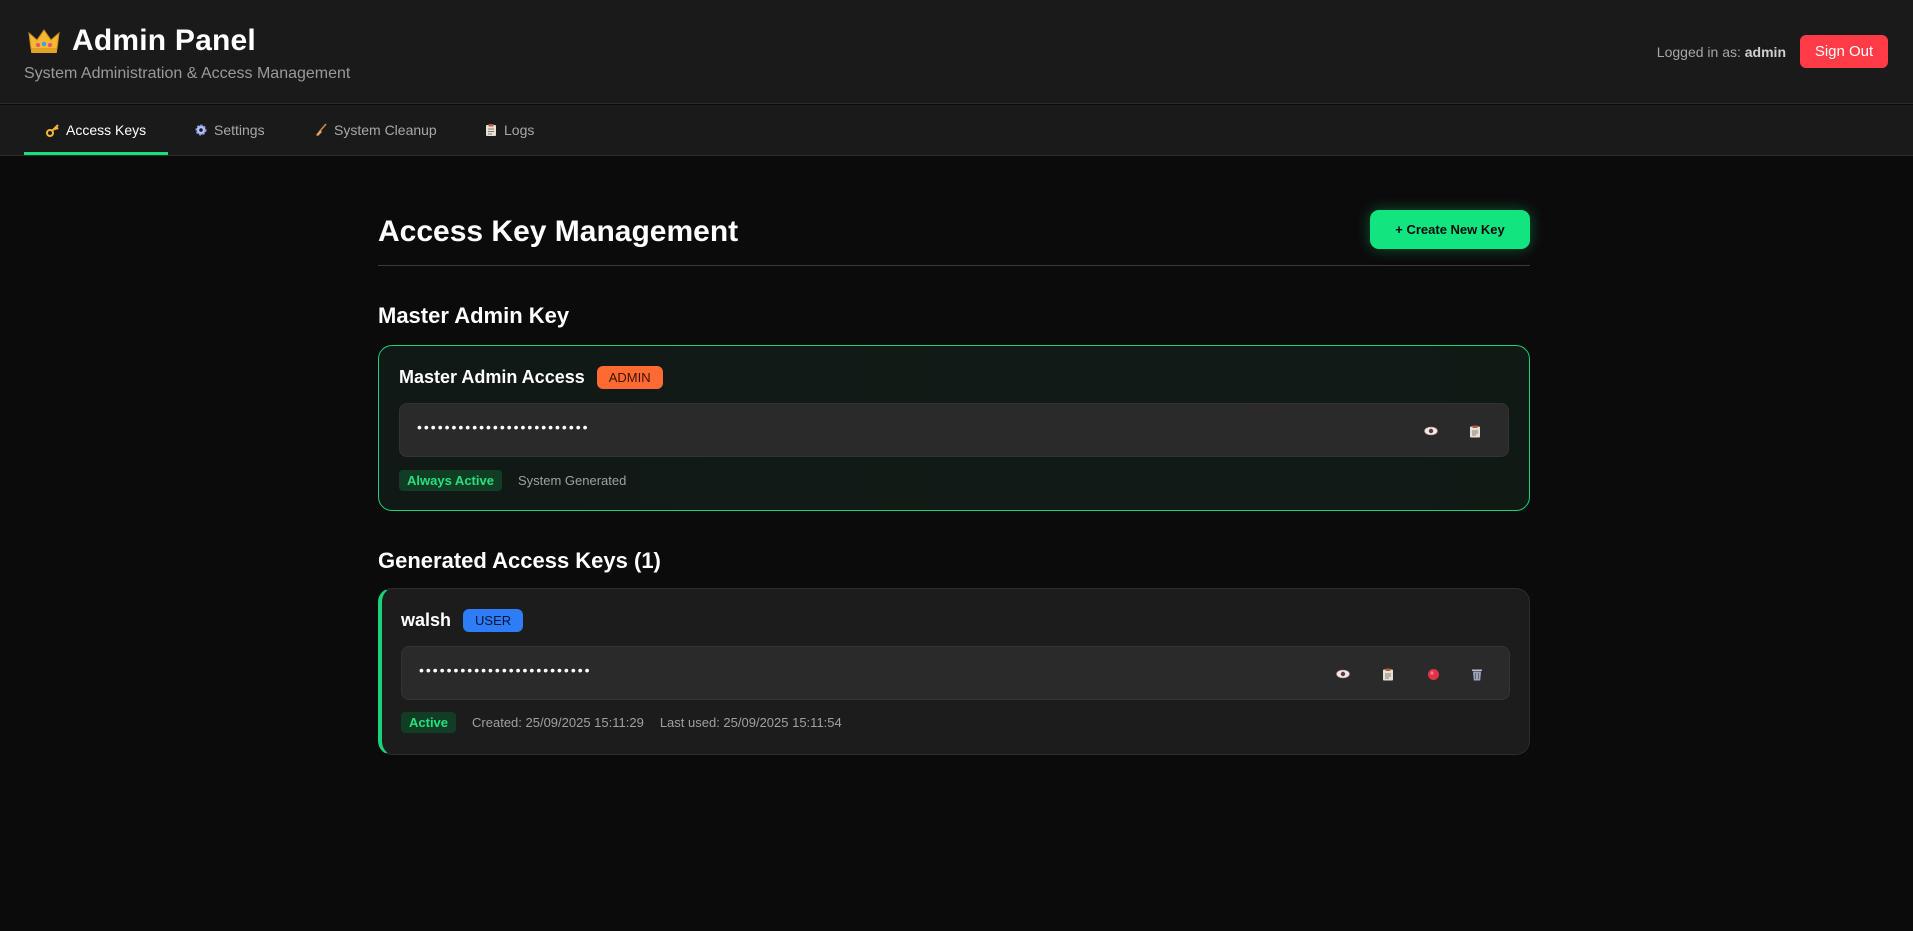 The height and width of the screenshot is (931, 1913). Describe the element at coordinates (954, 265) in the screenshot. I see `divider` at that location.